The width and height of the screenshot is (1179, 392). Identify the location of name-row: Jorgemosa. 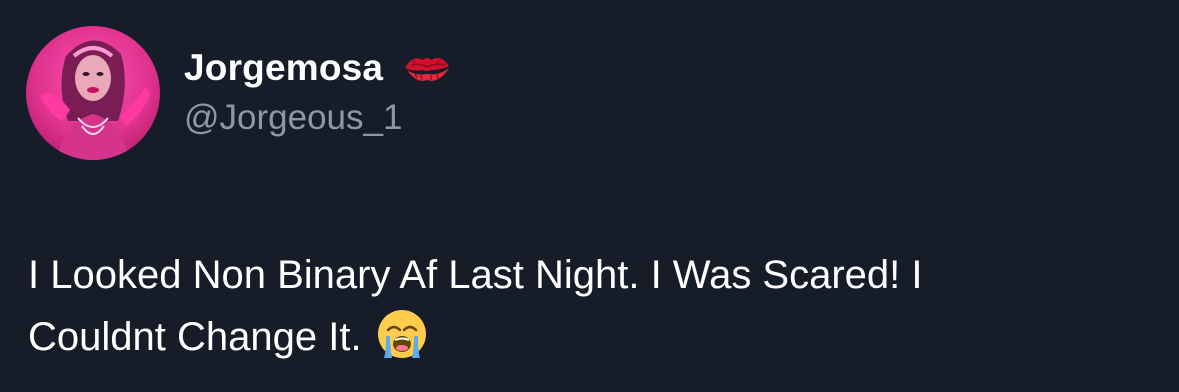
(318, 68).